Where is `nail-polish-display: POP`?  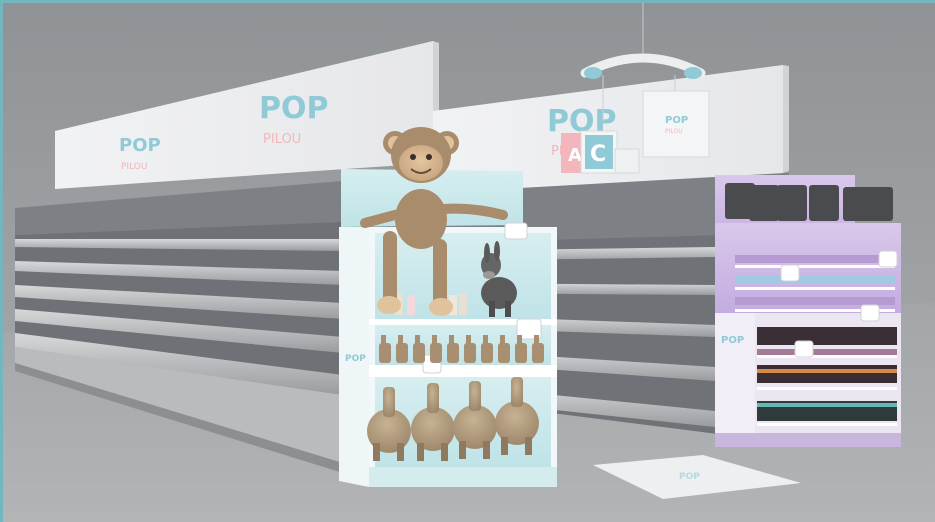
nail-polish-display: POP is located at coordinates (808, 311).